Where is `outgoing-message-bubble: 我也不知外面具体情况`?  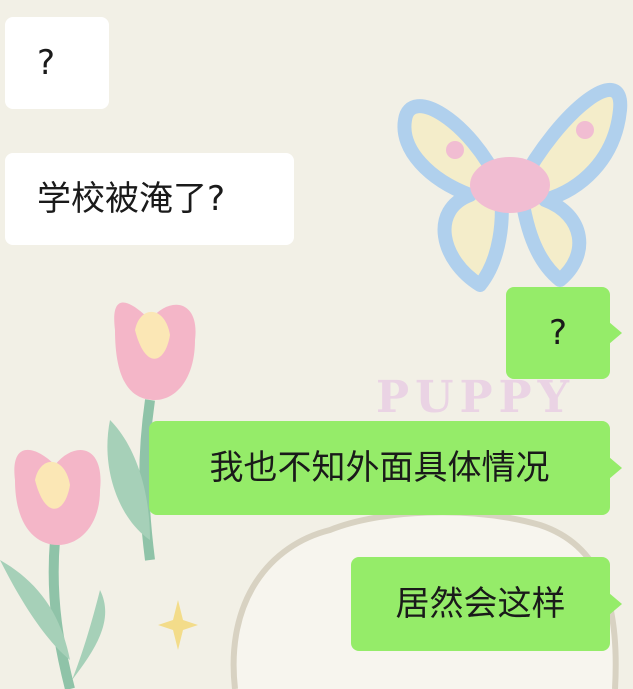
outgoing-message-bubble: 我也不知外面具体情况 is located at coordinates (385, 468).